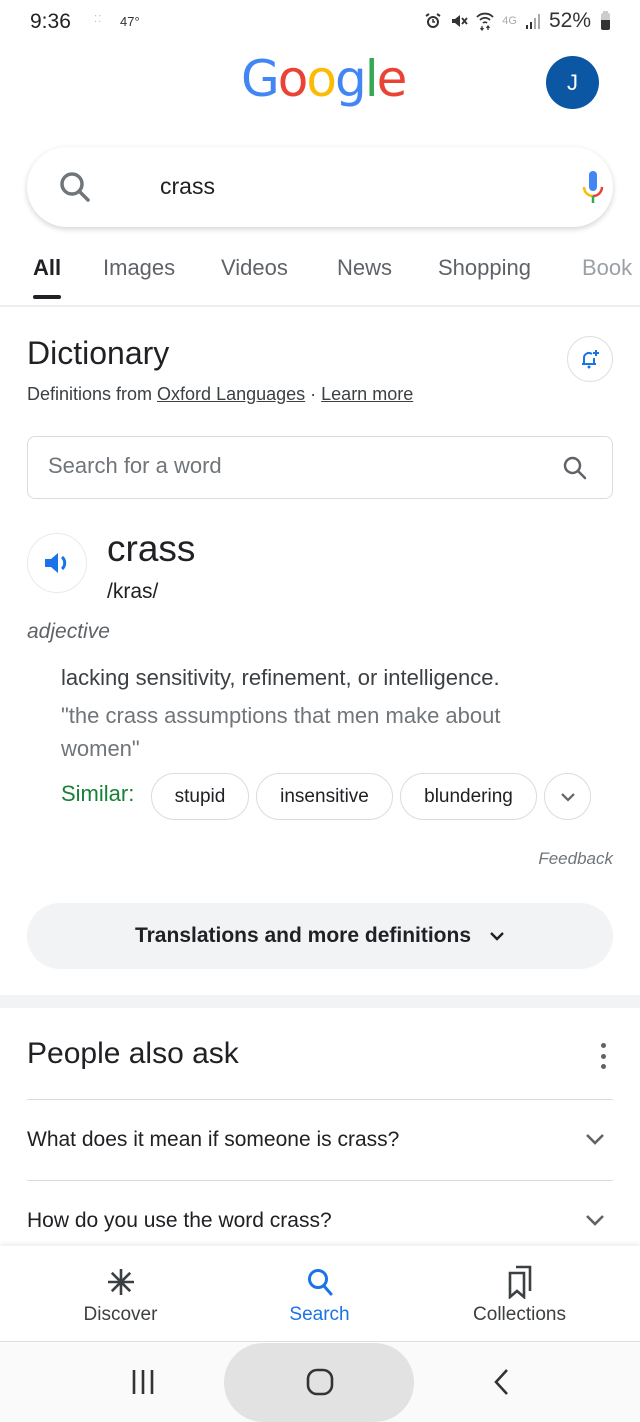  I want to click on signal-icon, so click(532, 21).